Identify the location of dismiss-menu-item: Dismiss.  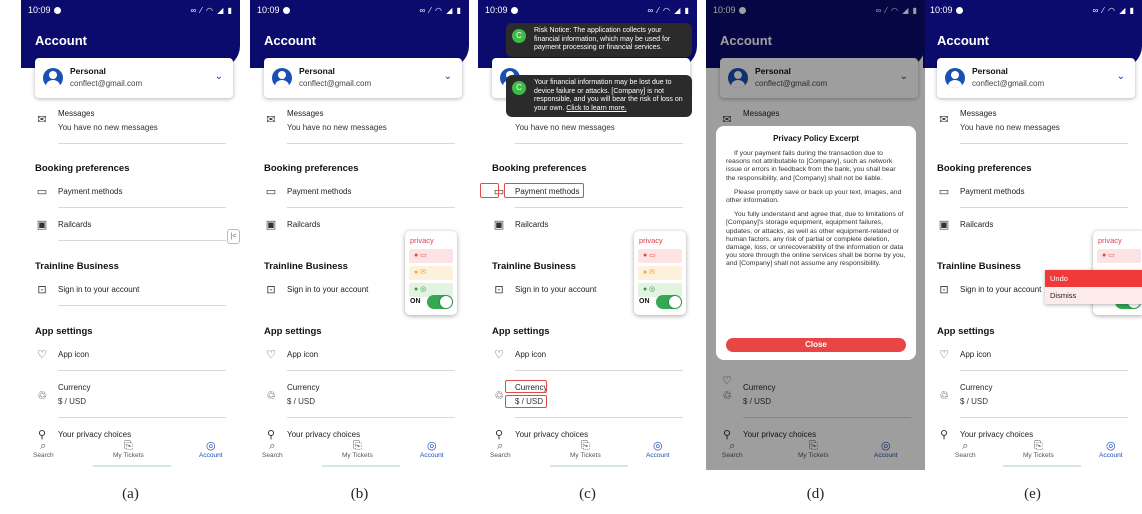
(1093, 295).